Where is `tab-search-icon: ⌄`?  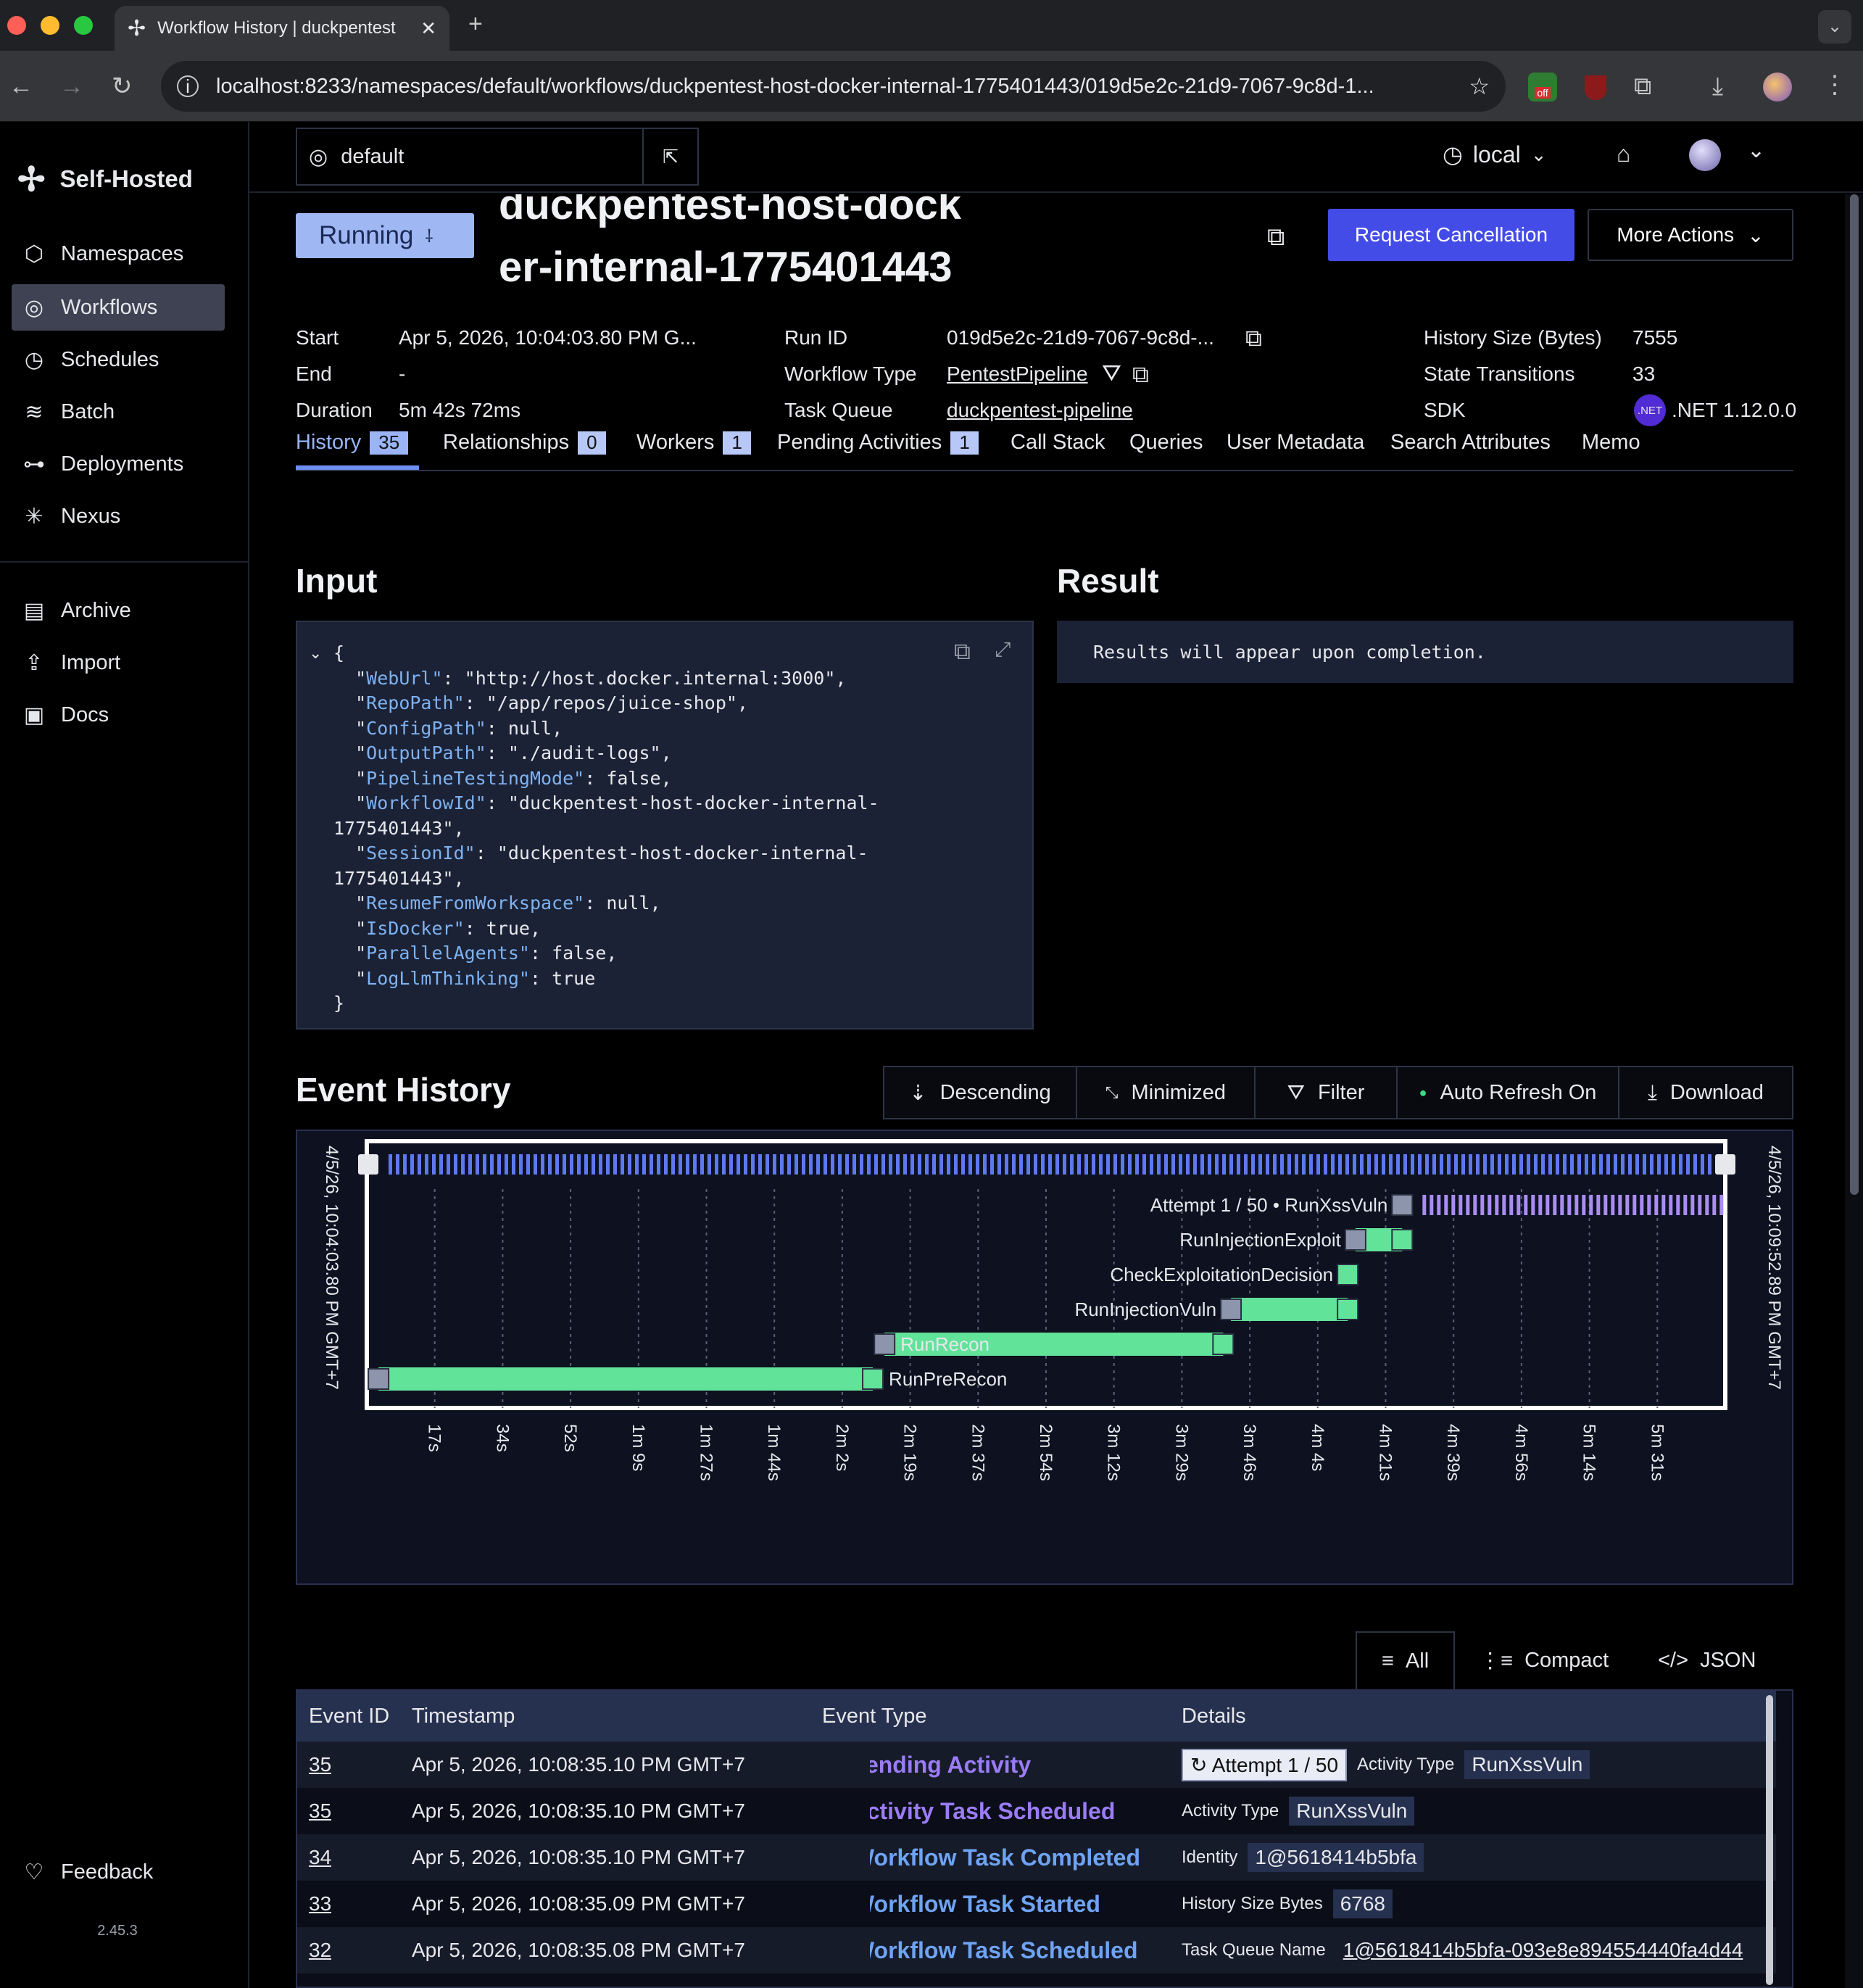 tab-search-icon: ⌄ is located at coordinates (1834, 27).